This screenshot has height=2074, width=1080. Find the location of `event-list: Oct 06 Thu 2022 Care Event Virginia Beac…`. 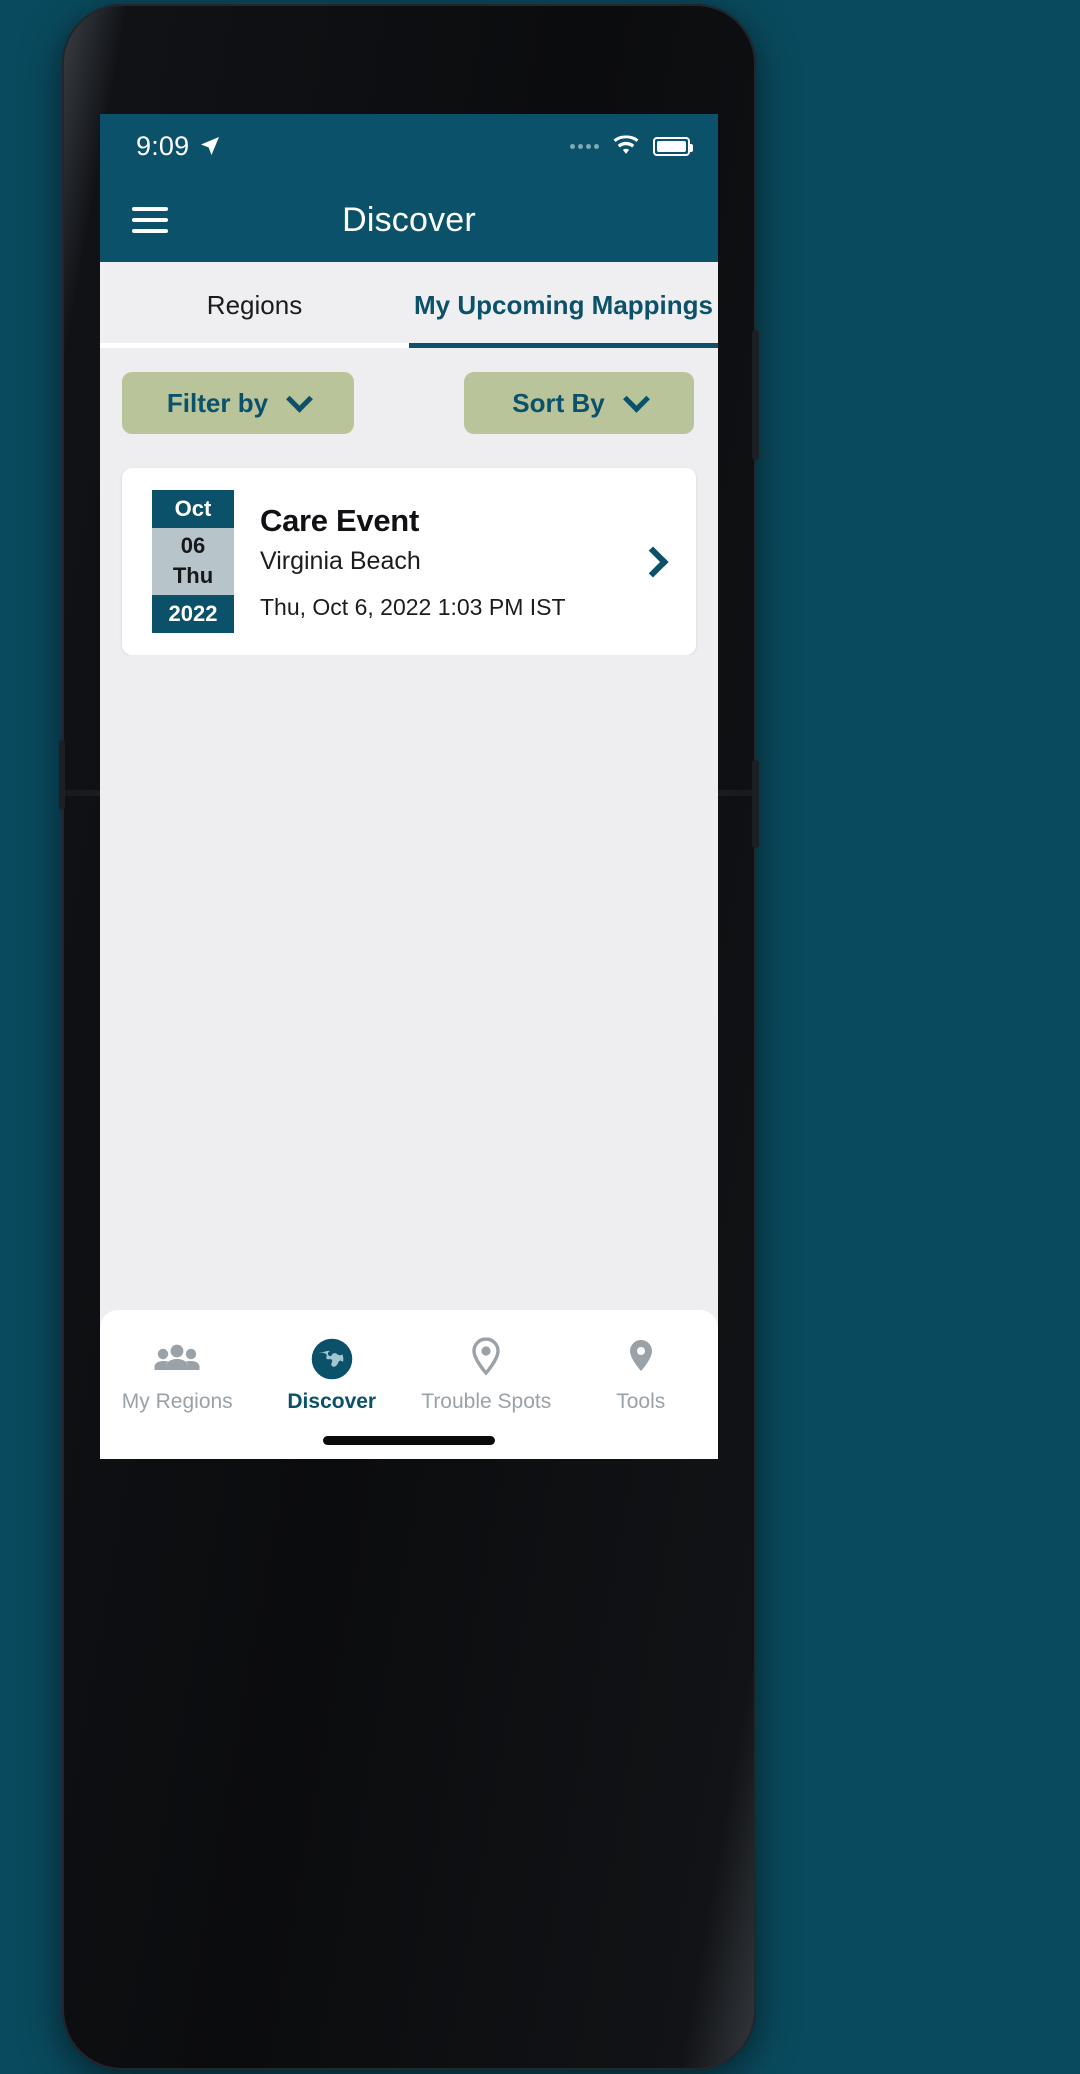

event-list: Oct 06 Thu 2022 Care Event Virginia Beac… is located at coordinates (409, 544).